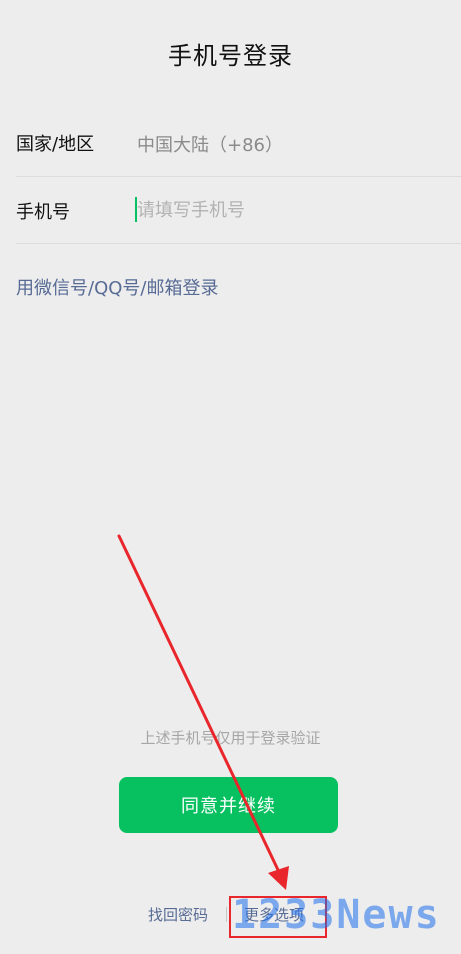  I want to click on find-password-link: 找回密码, so click(178, 914).